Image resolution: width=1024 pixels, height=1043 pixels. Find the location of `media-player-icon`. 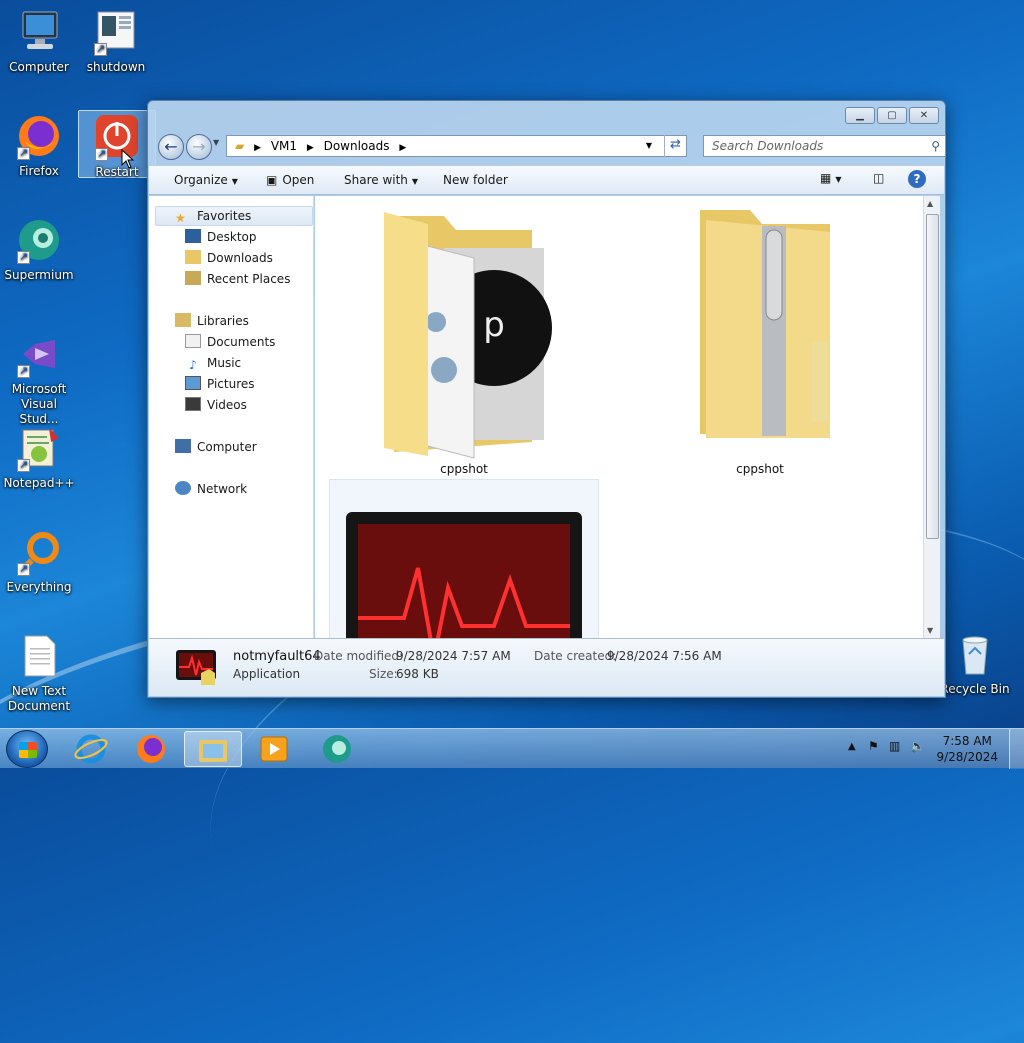

media-player-icon is located at coordinates (274, 749).